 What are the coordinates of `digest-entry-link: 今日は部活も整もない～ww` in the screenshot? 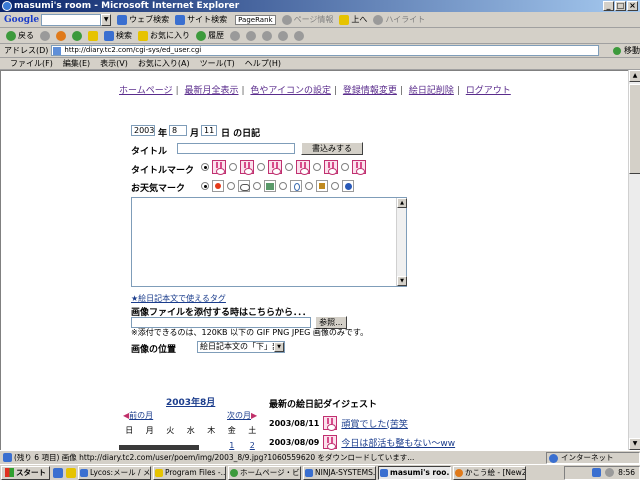 It's located at (398, 442).